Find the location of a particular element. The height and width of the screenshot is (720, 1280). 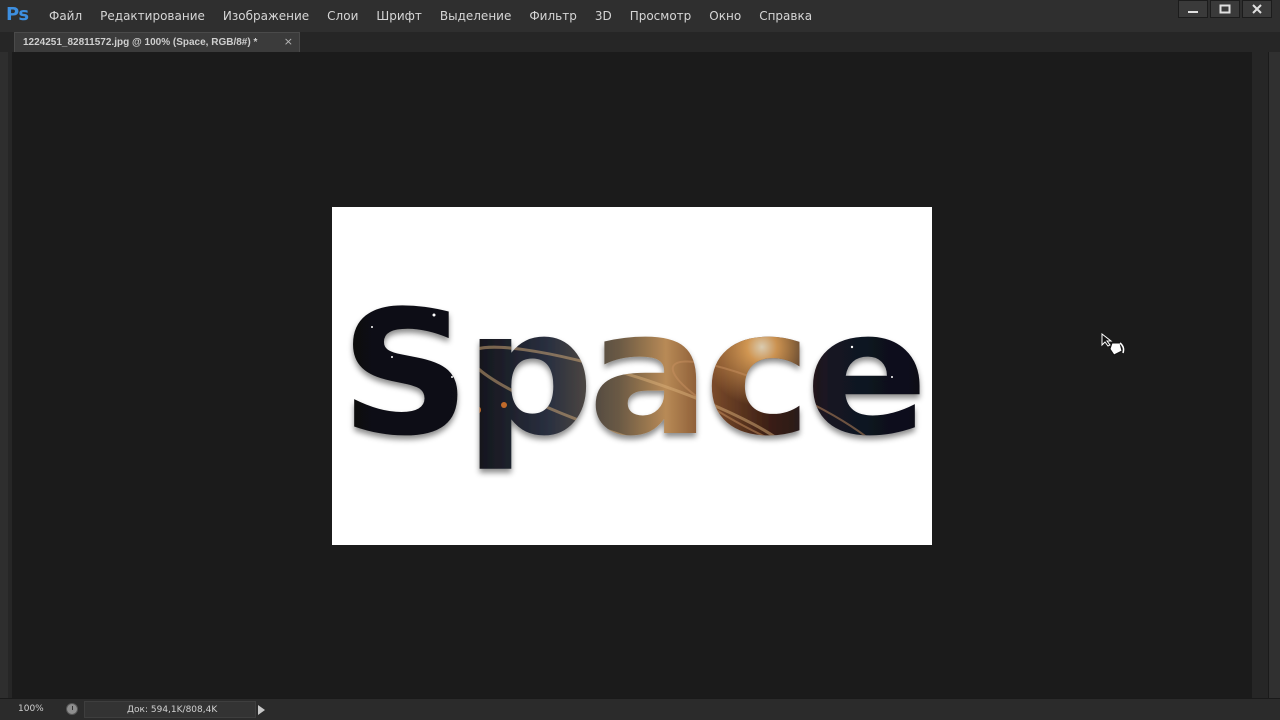

window-controls is located at coordinates (1224, 9).